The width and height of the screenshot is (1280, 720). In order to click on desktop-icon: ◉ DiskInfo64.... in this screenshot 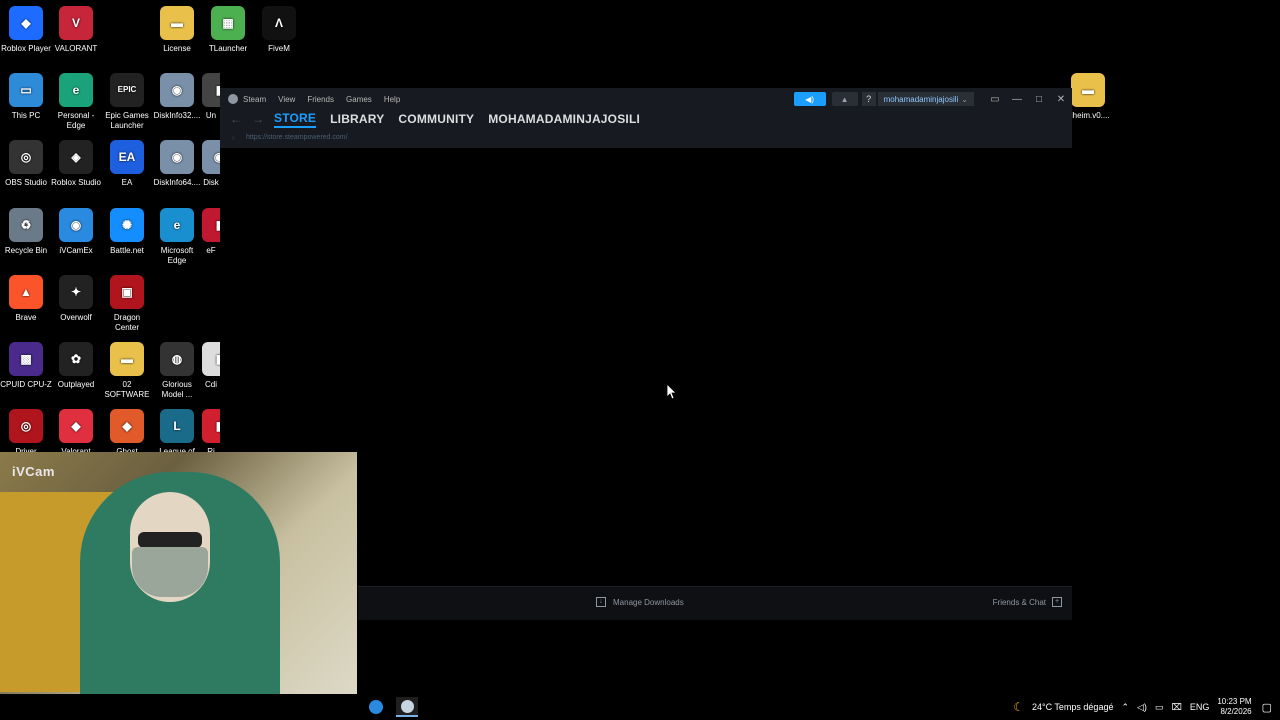, I will do `click(177, 164)`.